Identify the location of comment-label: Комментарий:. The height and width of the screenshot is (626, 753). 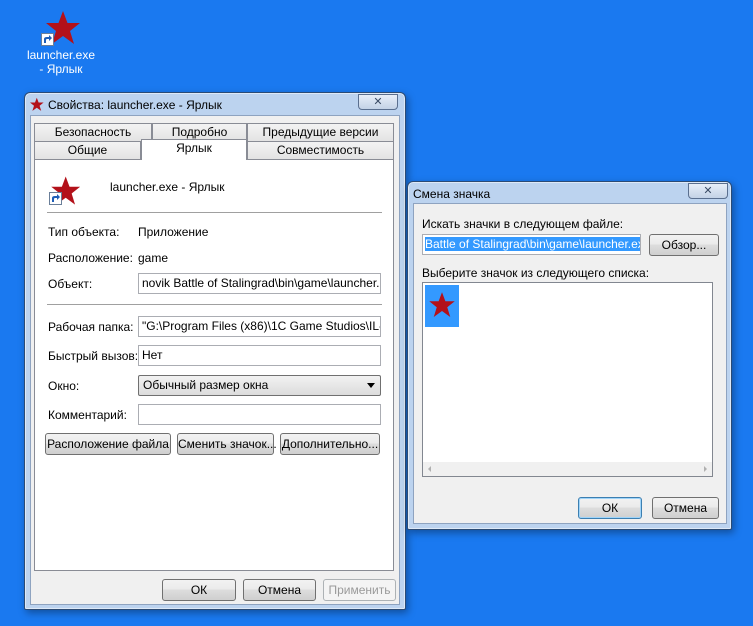
(87, 415).